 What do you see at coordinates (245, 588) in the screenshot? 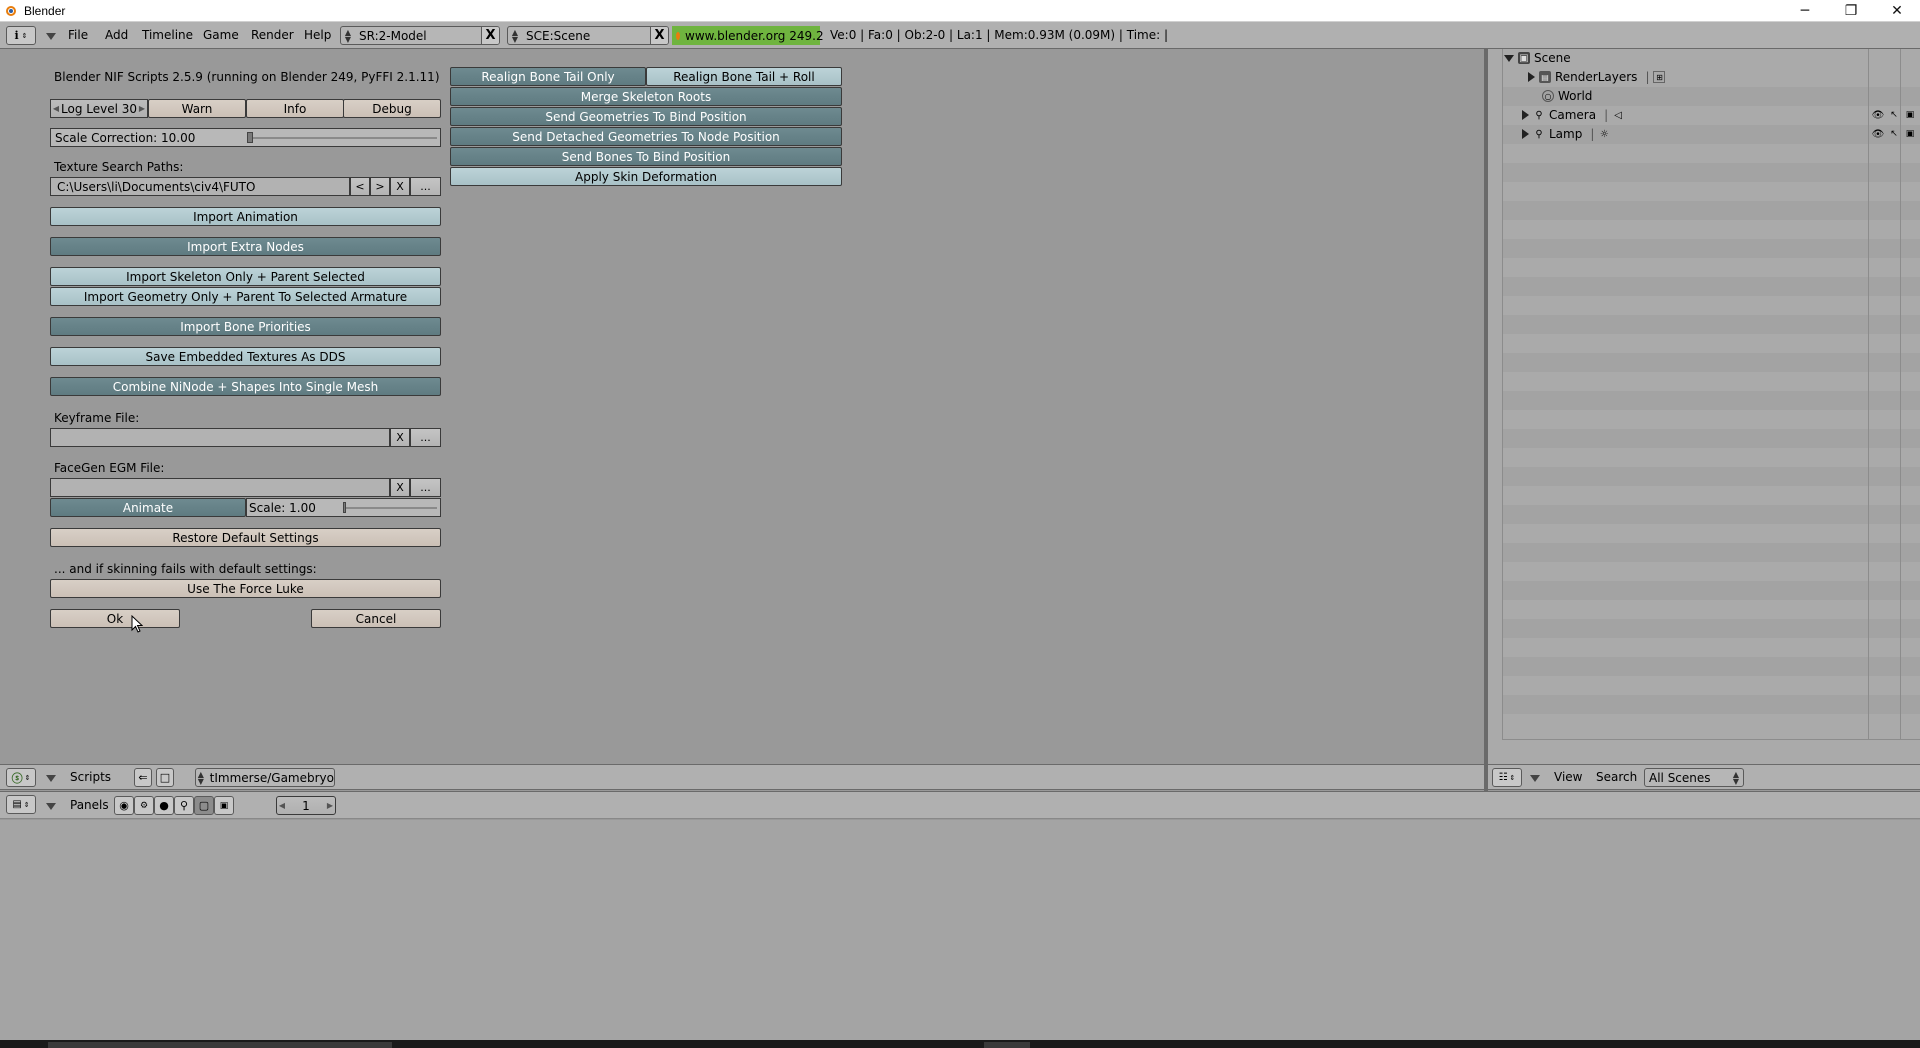
I see `use-force-luke-button: Use The Force Luke` at bounding box center [245, 588].